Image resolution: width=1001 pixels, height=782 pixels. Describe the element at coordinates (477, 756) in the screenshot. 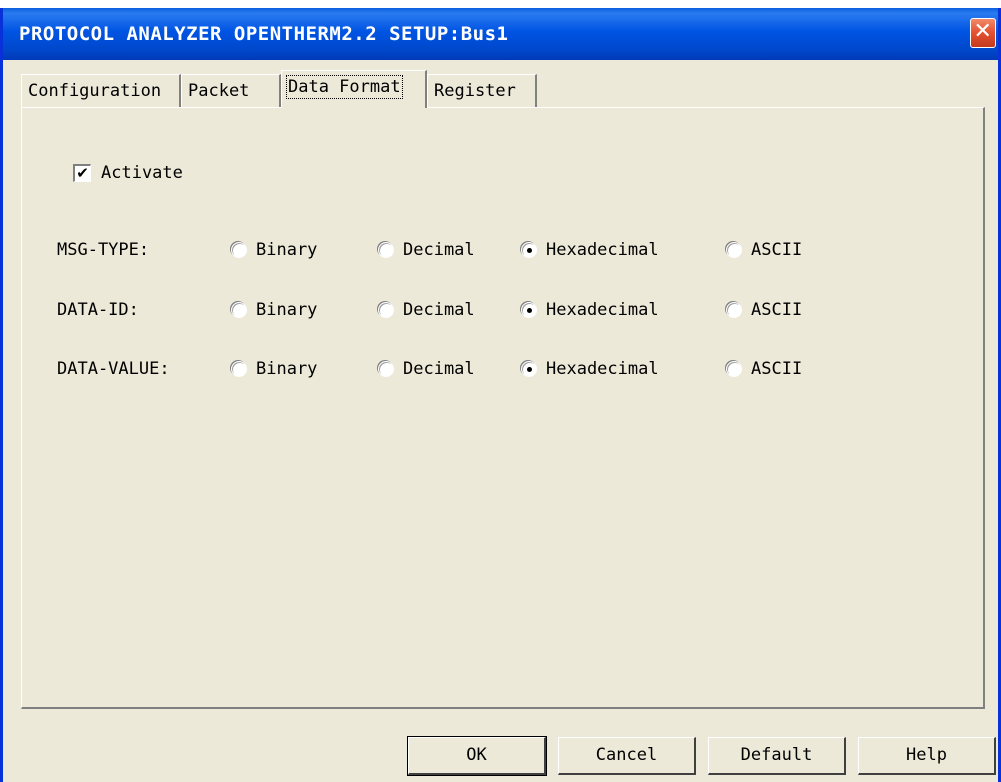

I see `ok-button: OK` at that location.